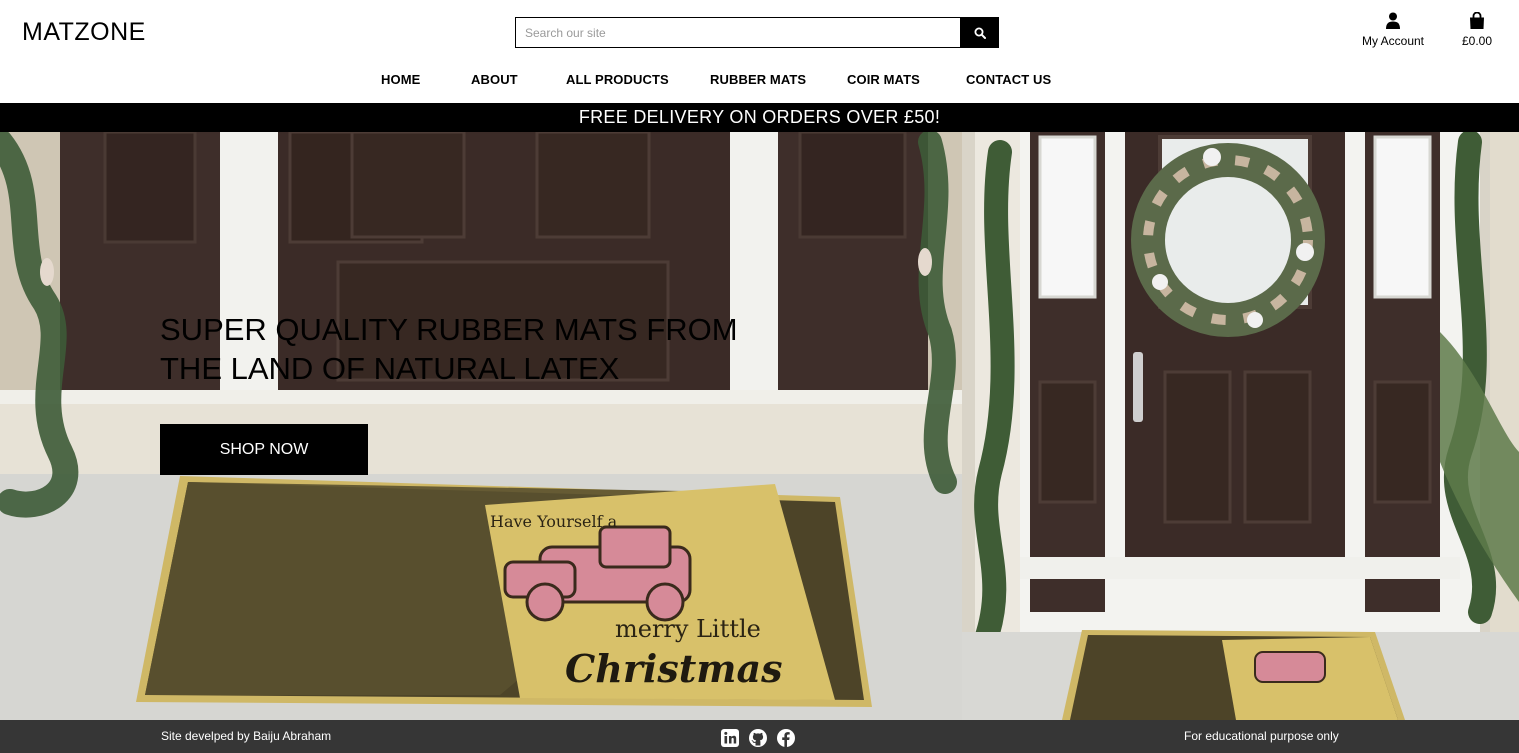 The height and width of the screenshot is (753, 1519). Describe the element at coordinates (617, 79) in the screenshot. I see `nav-all-products: ALL PRODUCTS` at that location.